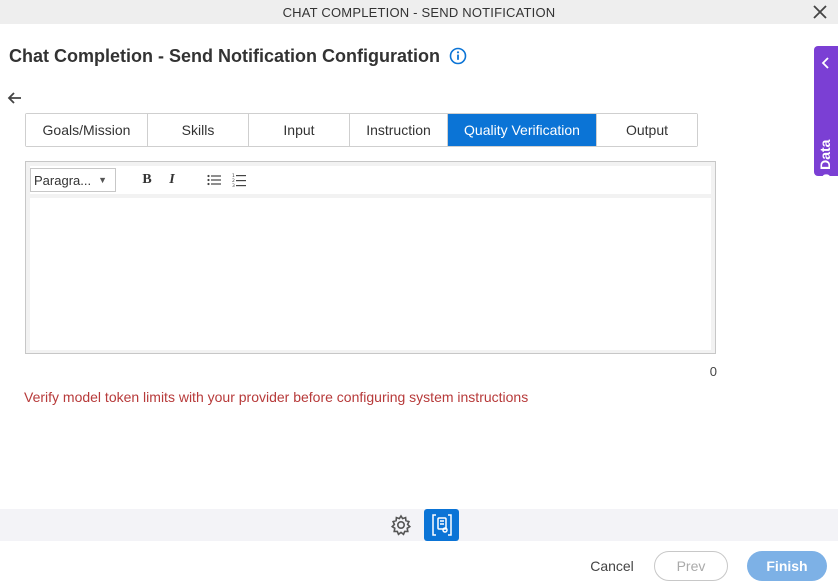 The image size is (838, 584). I want to click on tab-instruction: Instruction, so click(399, 130).